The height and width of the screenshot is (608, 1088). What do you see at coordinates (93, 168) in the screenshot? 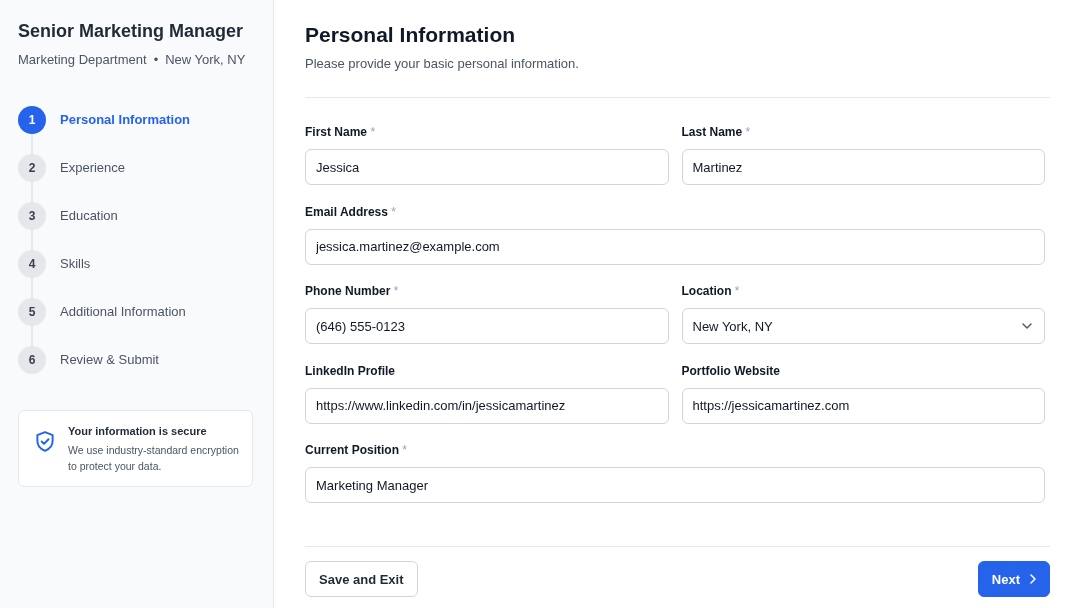
I see `step-link: Experience` at bounding box center [93, 168].